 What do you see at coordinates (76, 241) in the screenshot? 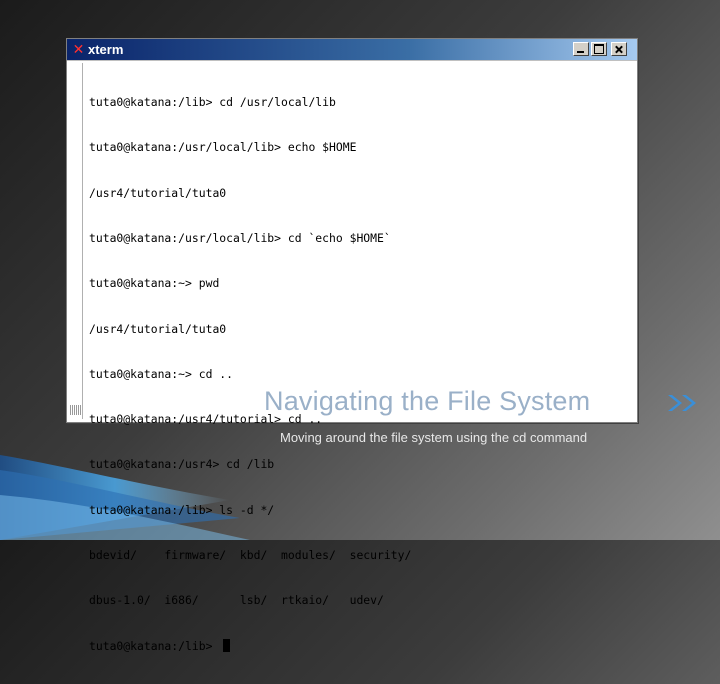
I see `scrollbar` at bounding box center [76, 241].